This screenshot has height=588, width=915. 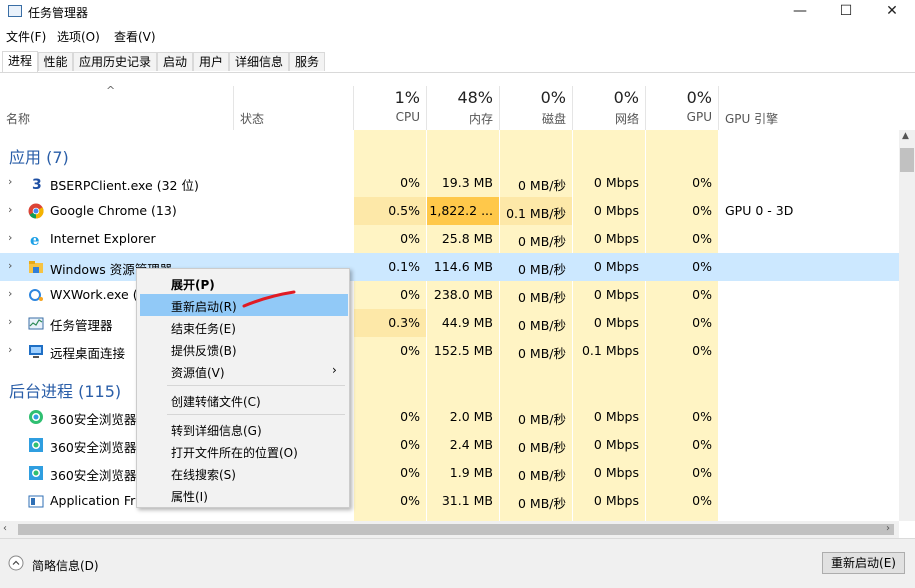 I want to click on cpu-value: 0.1%, so click(x=404, y=266).